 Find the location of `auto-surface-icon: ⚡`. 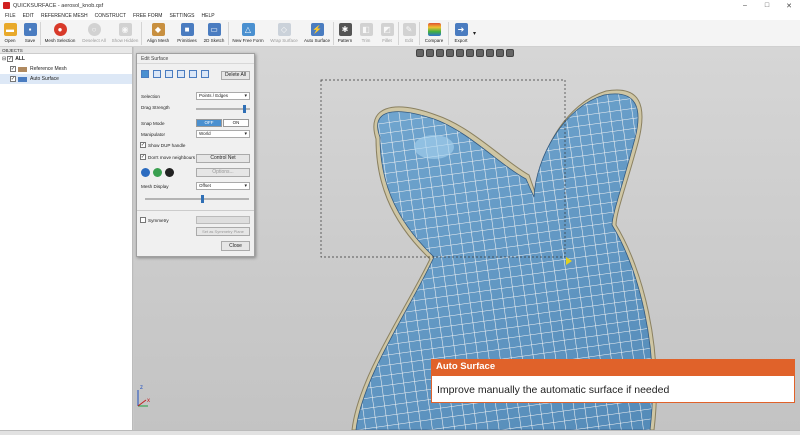

auto-surface-icon: ⚡ is located at coordinates (317, 29).